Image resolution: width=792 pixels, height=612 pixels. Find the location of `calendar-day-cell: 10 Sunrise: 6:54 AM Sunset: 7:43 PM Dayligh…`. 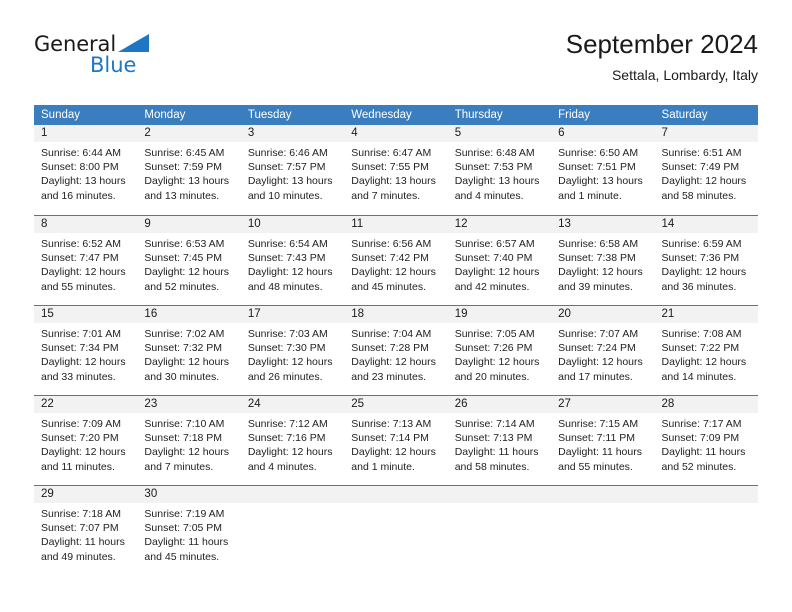

calendar-day-cell: 10 Sunrise: 6:54 AM Sunset: 7:43 PM Dayligh… is located at coordinates (292, 260).